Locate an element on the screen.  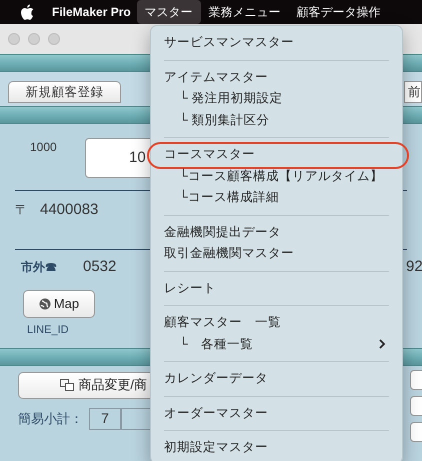
map-button: Map is located at coordinates (59, 304).